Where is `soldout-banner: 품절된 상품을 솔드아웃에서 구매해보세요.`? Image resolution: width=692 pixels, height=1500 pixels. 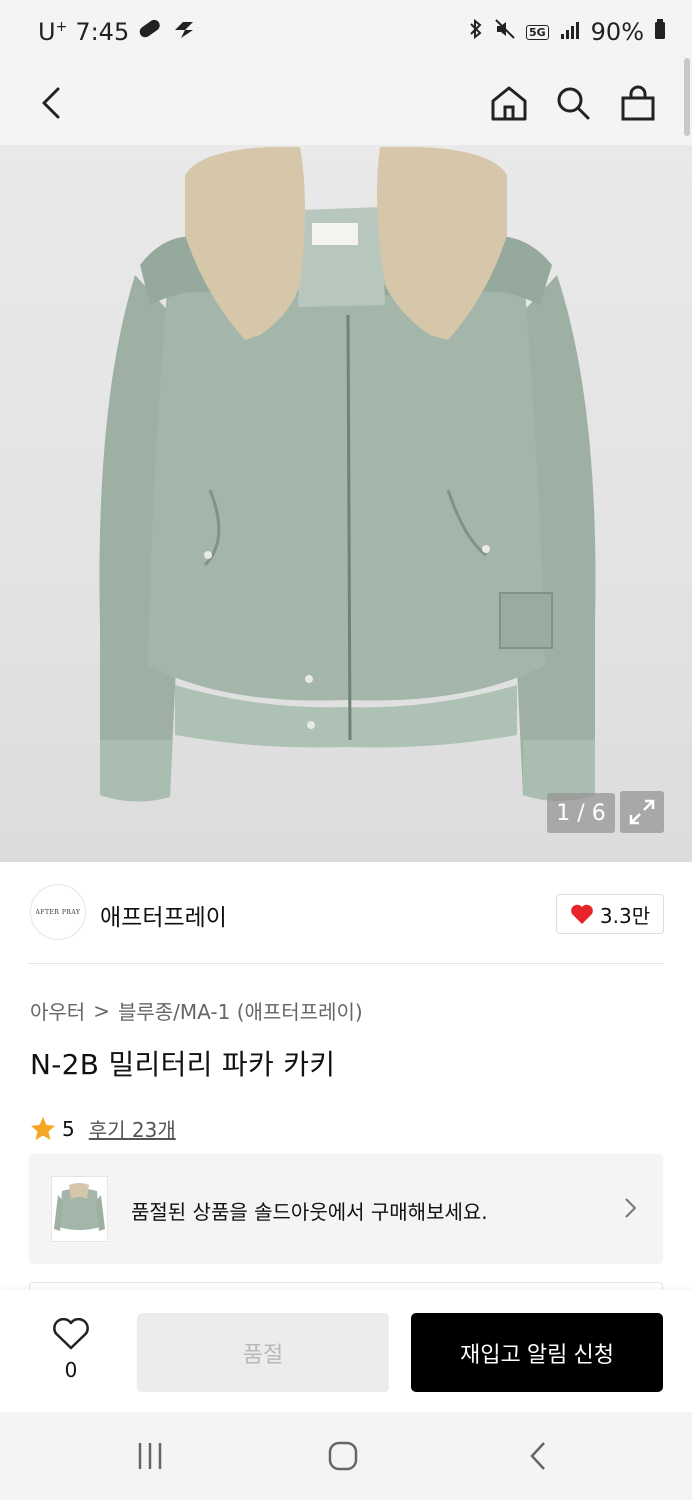
soldout-banner: 품절된 상품을 솔드아웃에서 구매해보세요. is located at coordinates (346, 1209).